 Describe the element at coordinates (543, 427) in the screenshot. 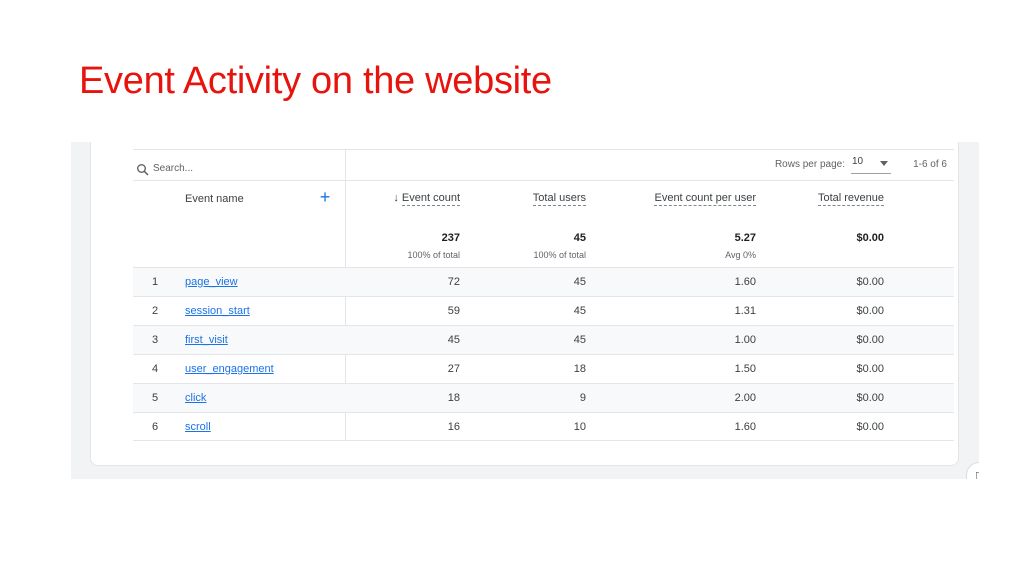

I see `table-row: 6 scroll 16 10 1.60 $0.00` at that location.